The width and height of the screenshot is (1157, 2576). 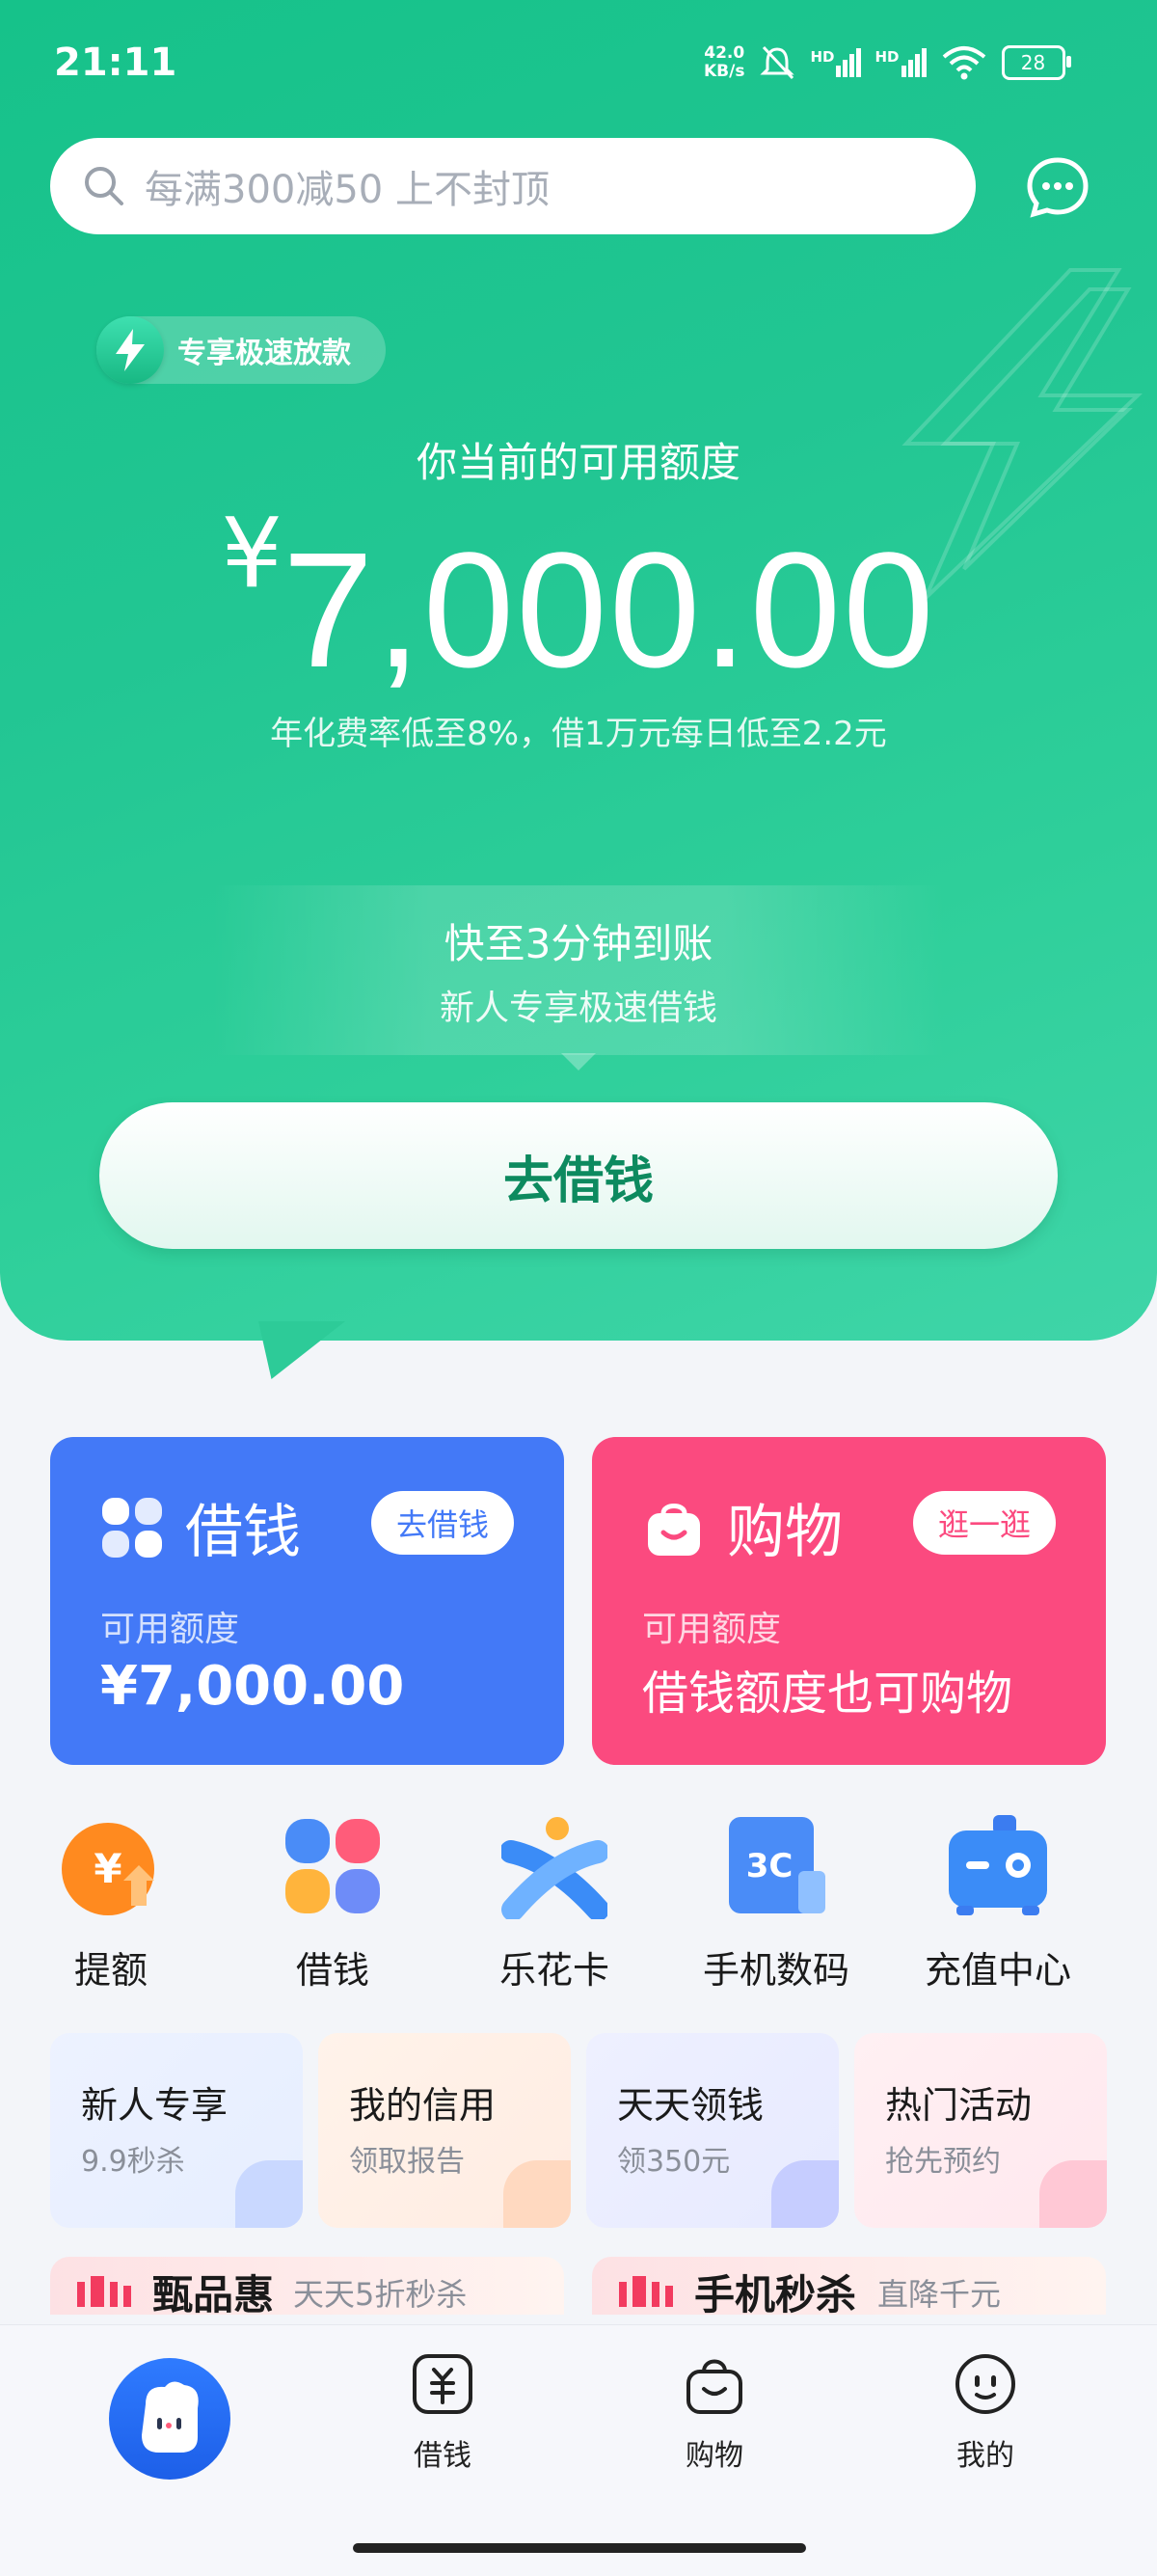 I want to click on signal-strength-1-icon: HD, so click(x=836, y=62).